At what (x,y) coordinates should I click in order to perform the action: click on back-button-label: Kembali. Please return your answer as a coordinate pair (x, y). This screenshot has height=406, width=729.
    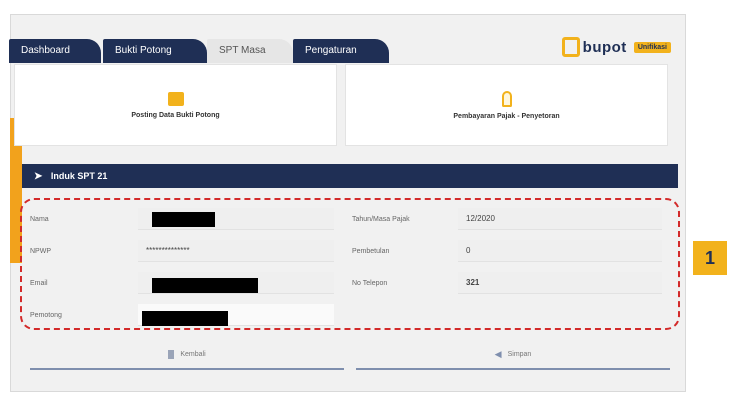
    Looking at the image, I should click on (193, 354).